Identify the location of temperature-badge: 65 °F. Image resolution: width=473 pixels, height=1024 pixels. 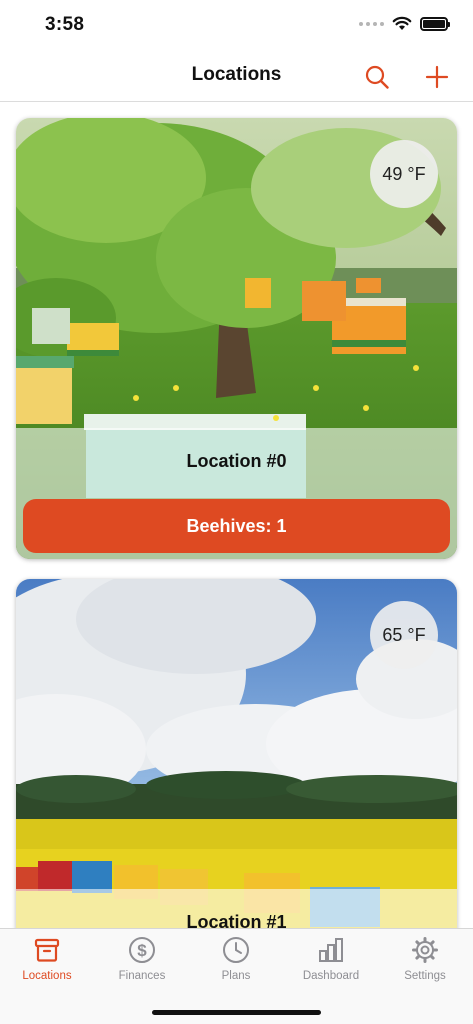
(404, 635).